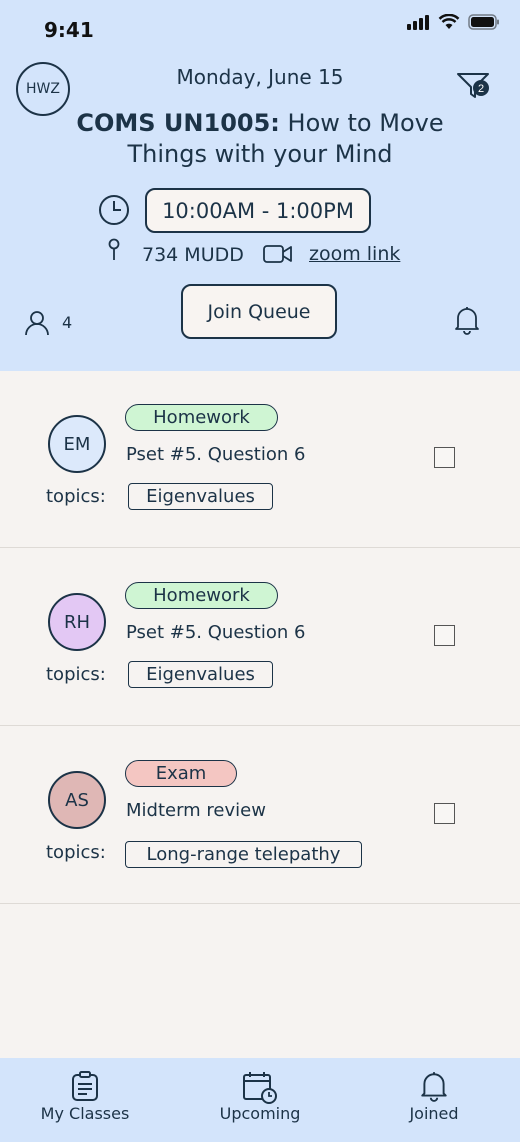 Image resolution: width=520 pixels, height=1142 pixels. What do you see at coordinates (277, 254) in the screenshot?
I see `video-camera-icon` at bounding box center [277, 254].